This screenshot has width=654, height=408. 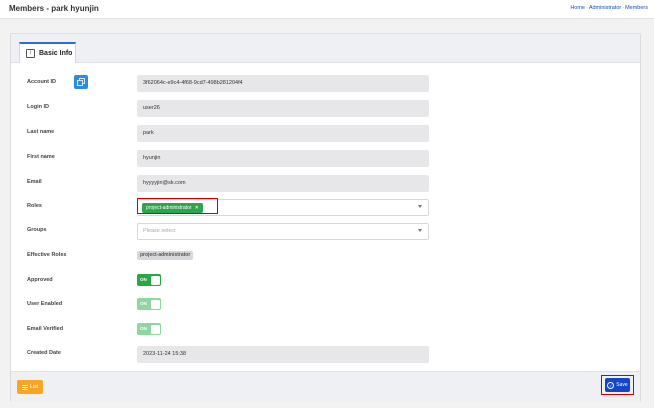 What do you see at coordinates (37, 230) in the screenshot?
I see `groups-label: Groups` at bounding box center [37, 230].